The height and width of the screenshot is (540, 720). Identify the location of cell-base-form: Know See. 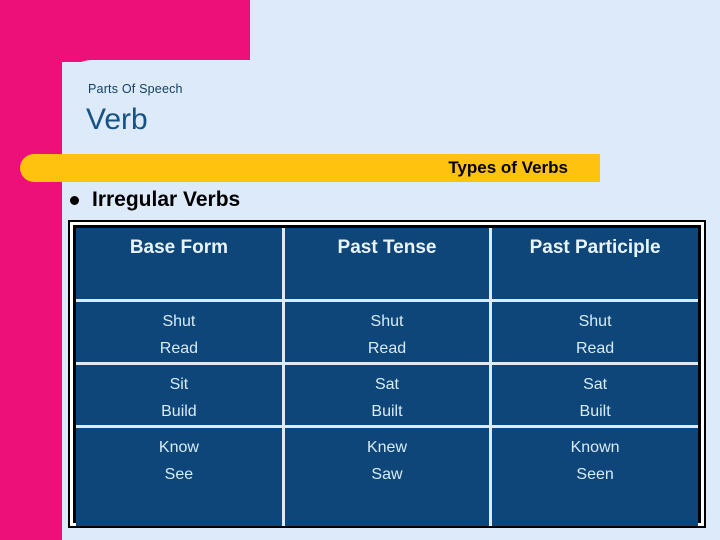
(180, 476).